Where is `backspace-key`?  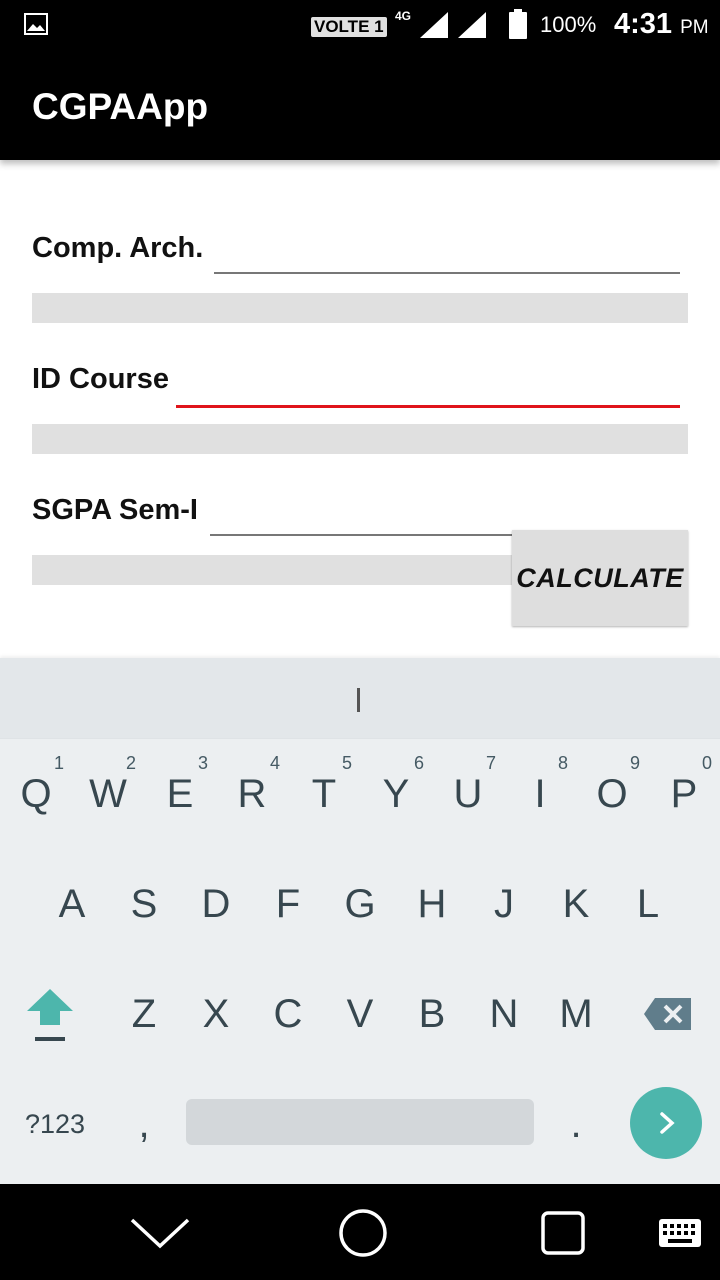 backspace-key is located at coordinates (668, 1014).